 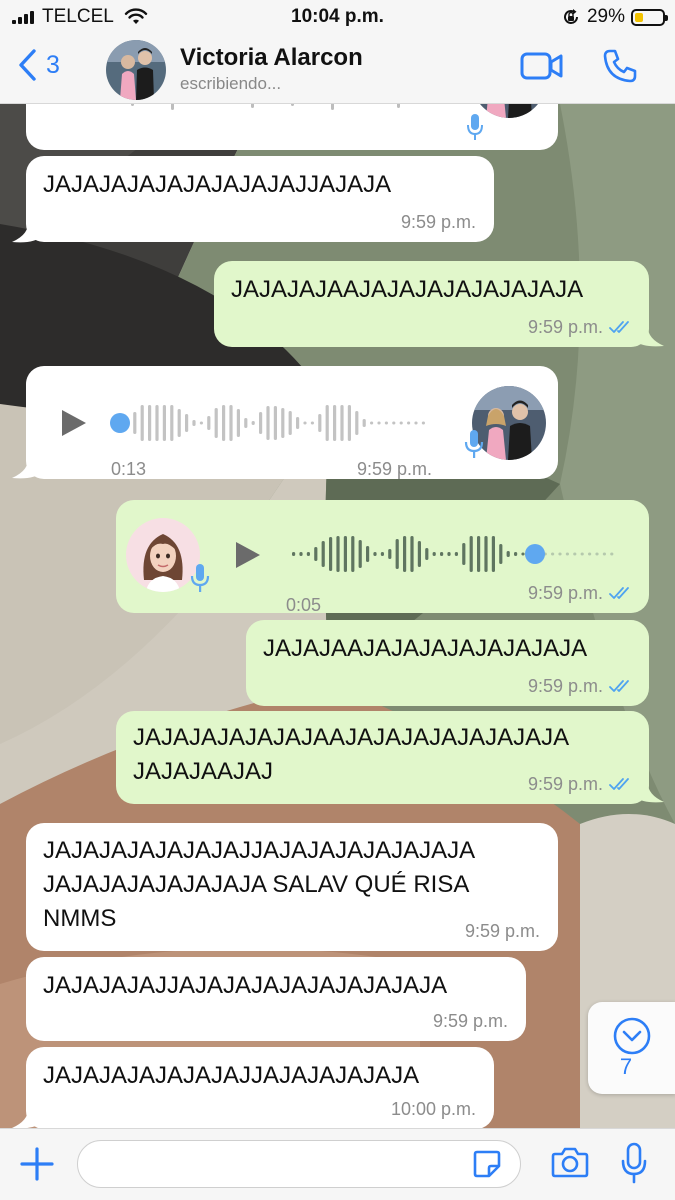 I want to click on message-bubble-incoming: JAJAJAJAJJAJAJAJAJAJAJAJAJAJA 9:59 p.m., so click(x=276, y=999).